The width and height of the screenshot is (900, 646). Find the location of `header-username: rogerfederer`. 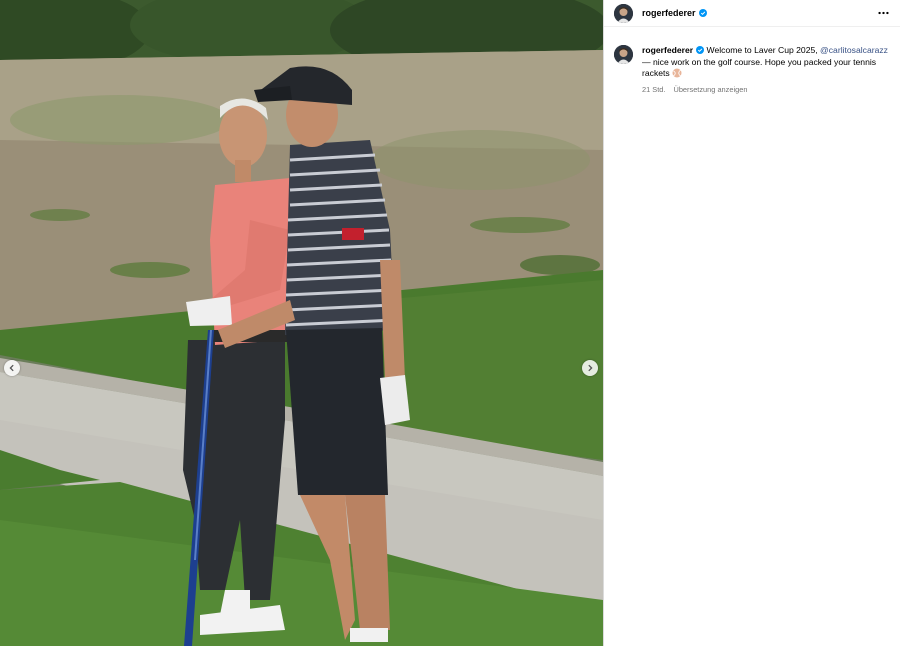

header-username: rogerfederer is located at coordinates (669, 13).